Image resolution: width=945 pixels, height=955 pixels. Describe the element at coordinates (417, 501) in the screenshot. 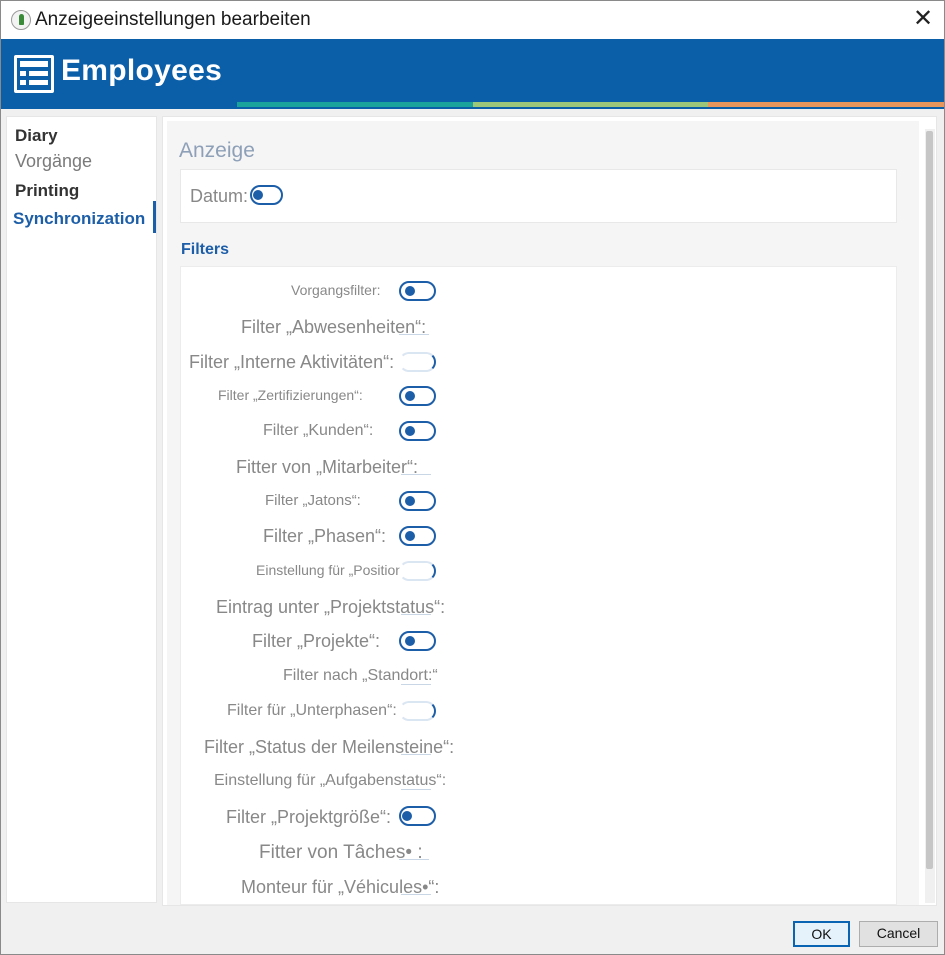

I see `filter-toggle-jatons` at that location.